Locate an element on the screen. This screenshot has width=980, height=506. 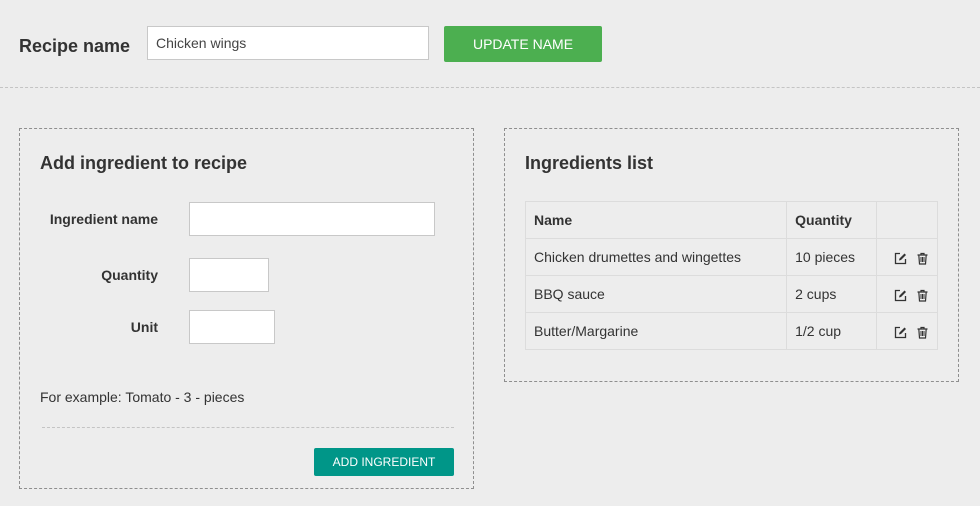
column-header-quantity: Quantity is located at coordinates (832, 220).